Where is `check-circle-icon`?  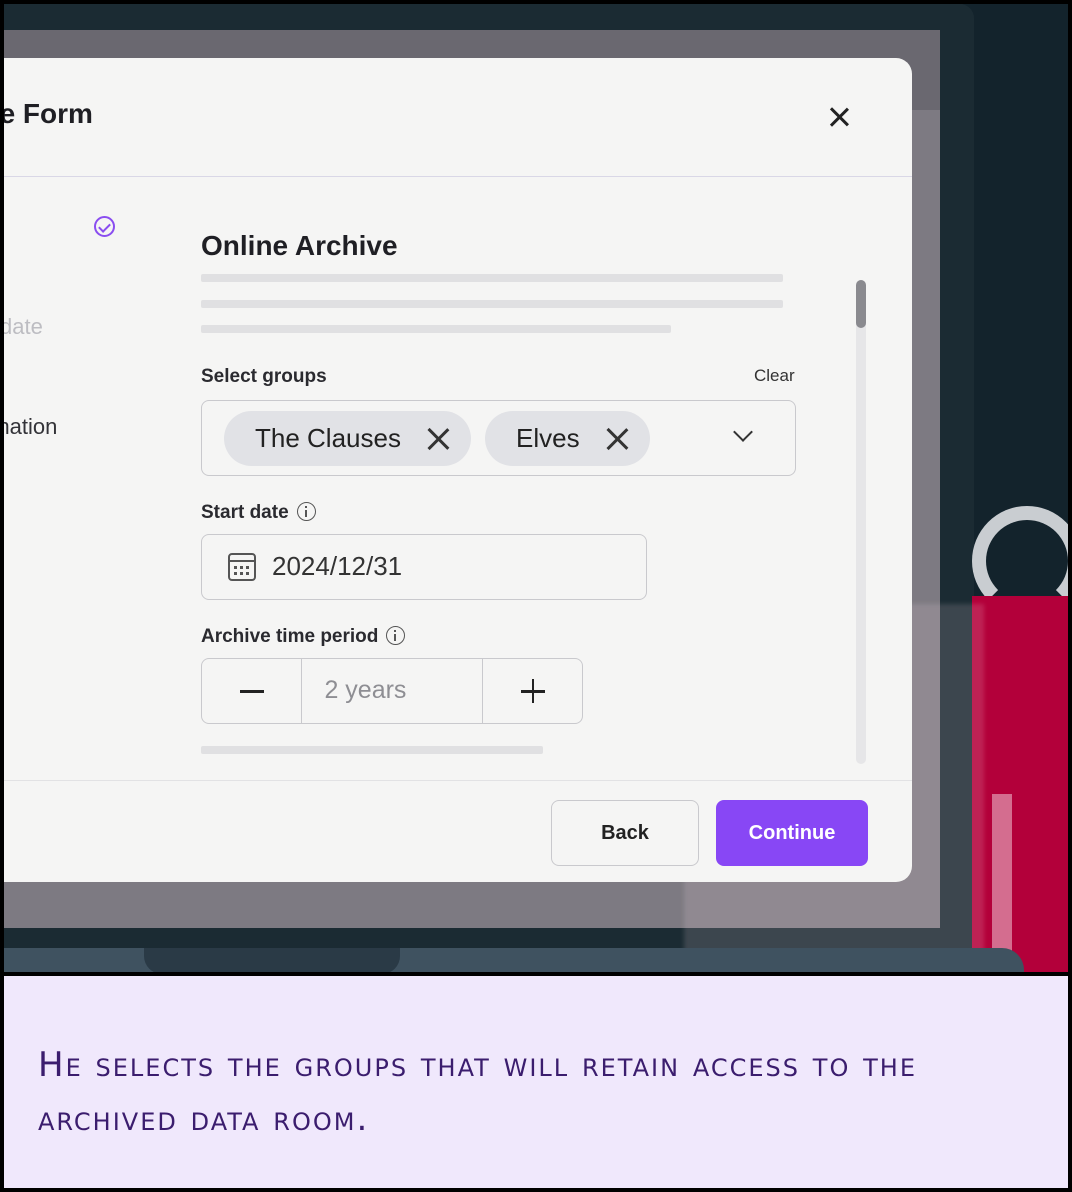 check-circle-icon is located at coordinates (104, 226).